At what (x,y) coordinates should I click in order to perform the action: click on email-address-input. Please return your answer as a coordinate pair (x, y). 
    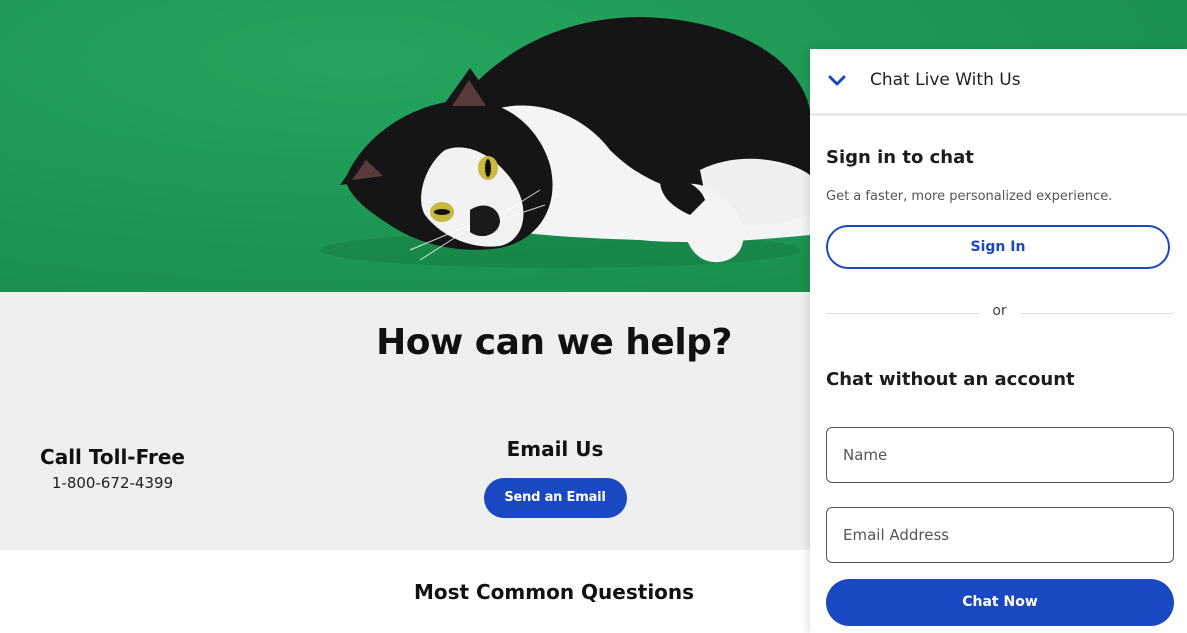
    Looking at the image, I should click on (1000, 535).